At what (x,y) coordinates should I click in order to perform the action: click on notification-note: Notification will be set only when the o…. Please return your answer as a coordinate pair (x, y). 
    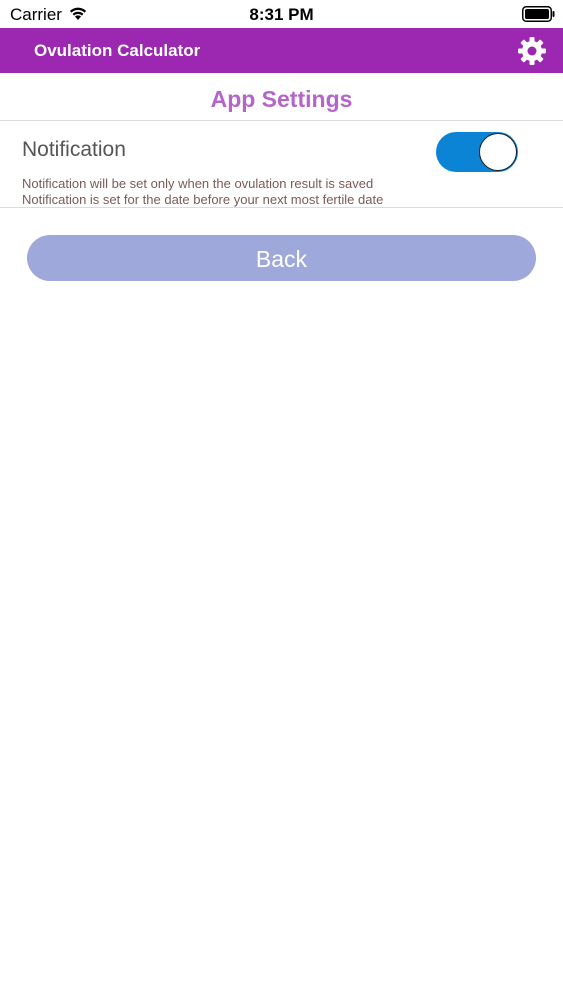
    Looking at the image, I should click on (198, 183).